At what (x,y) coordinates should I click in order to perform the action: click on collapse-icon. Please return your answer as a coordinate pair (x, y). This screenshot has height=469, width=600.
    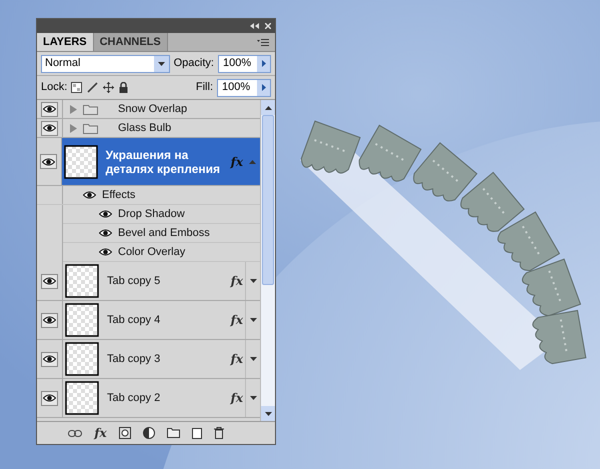
    Looking at the image, I should click on (254, 26).